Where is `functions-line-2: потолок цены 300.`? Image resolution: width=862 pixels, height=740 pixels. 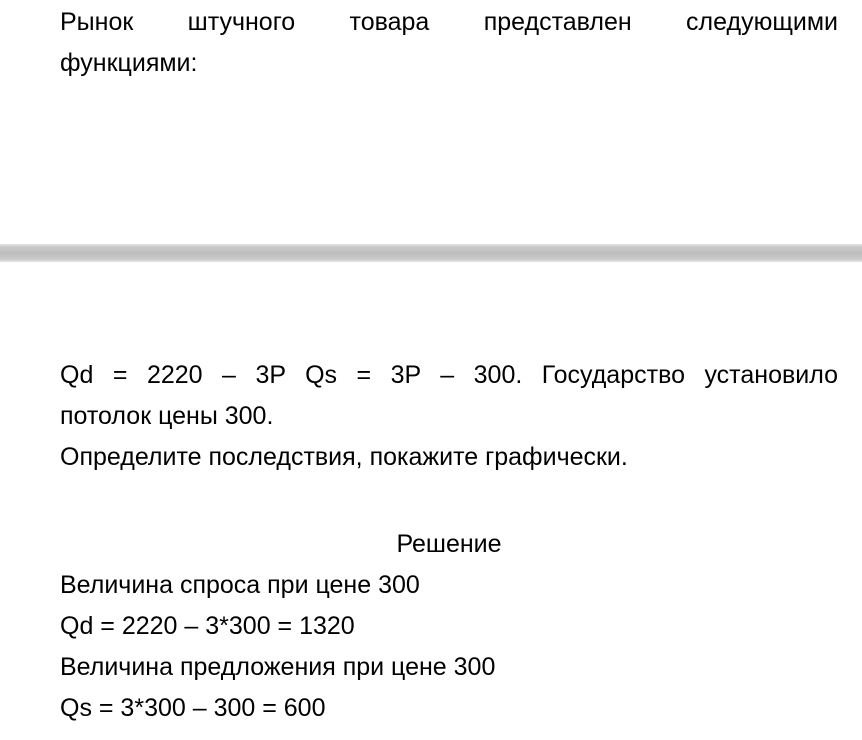
functions-line-2: потолок цены 300. is located at coordinates (449, 416).